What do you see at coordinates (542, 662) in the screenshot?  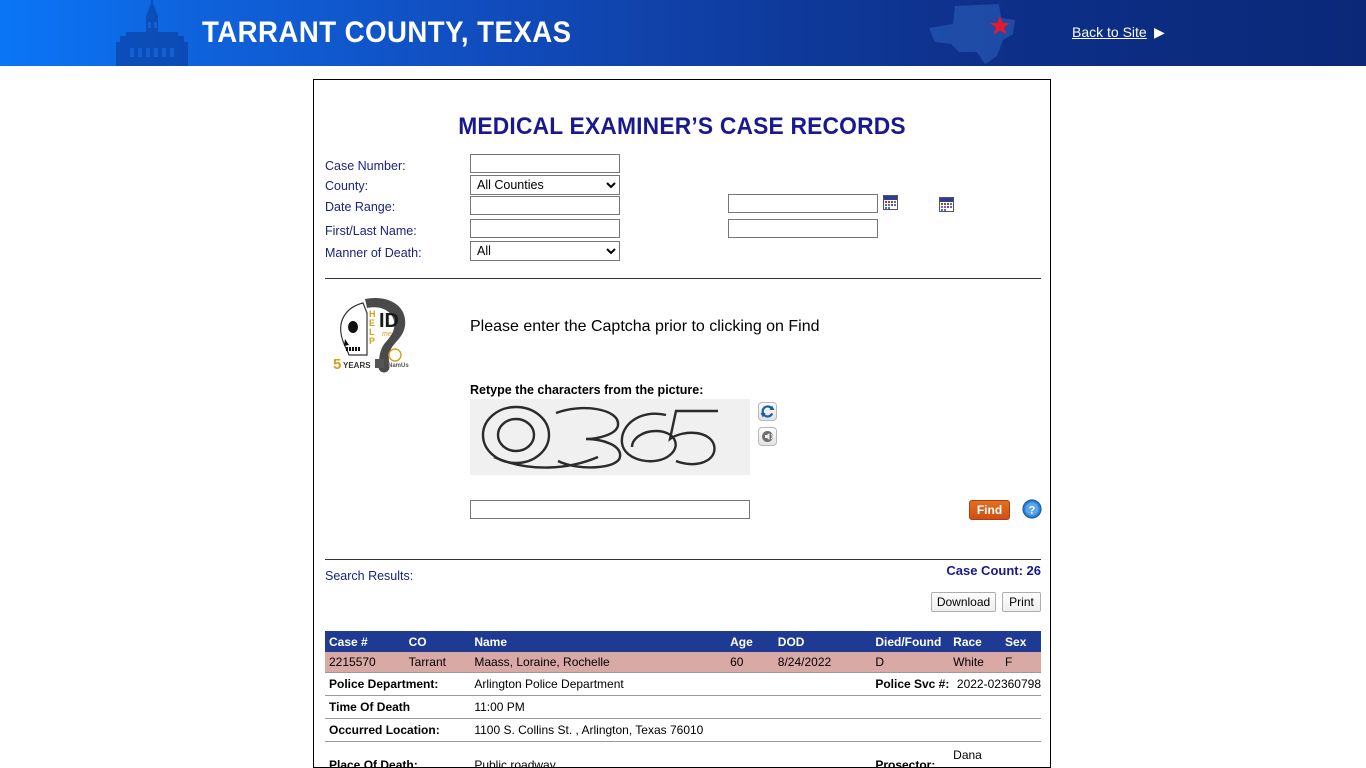 I see `cell-name: Maass, Loraine, Rochelle` at bounding box center [542, 662].